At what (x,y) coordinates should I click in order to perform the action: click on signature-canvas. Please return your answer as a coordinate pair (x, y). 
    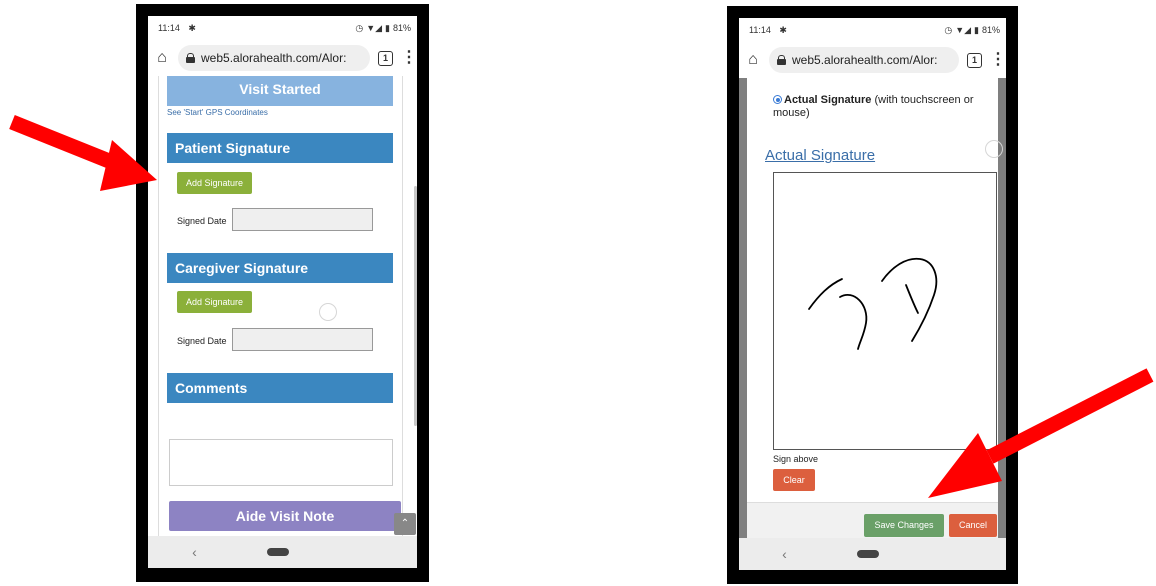
    Looking at the image, I should click on (885, 311).